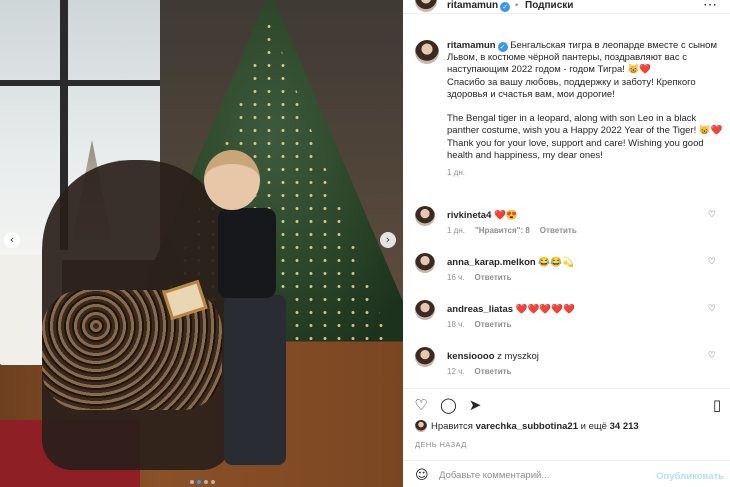  I want to click on comment-bubble-icon: ◯, so click(448, 405).